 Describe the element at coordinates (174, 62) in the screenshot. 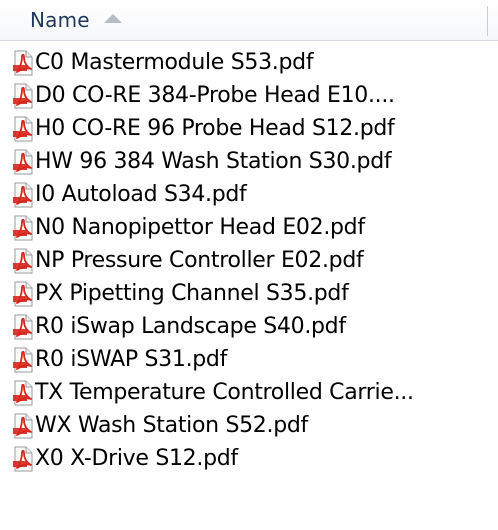

I see `file-name: C0 Mastermodule S53.pdf` at that location.